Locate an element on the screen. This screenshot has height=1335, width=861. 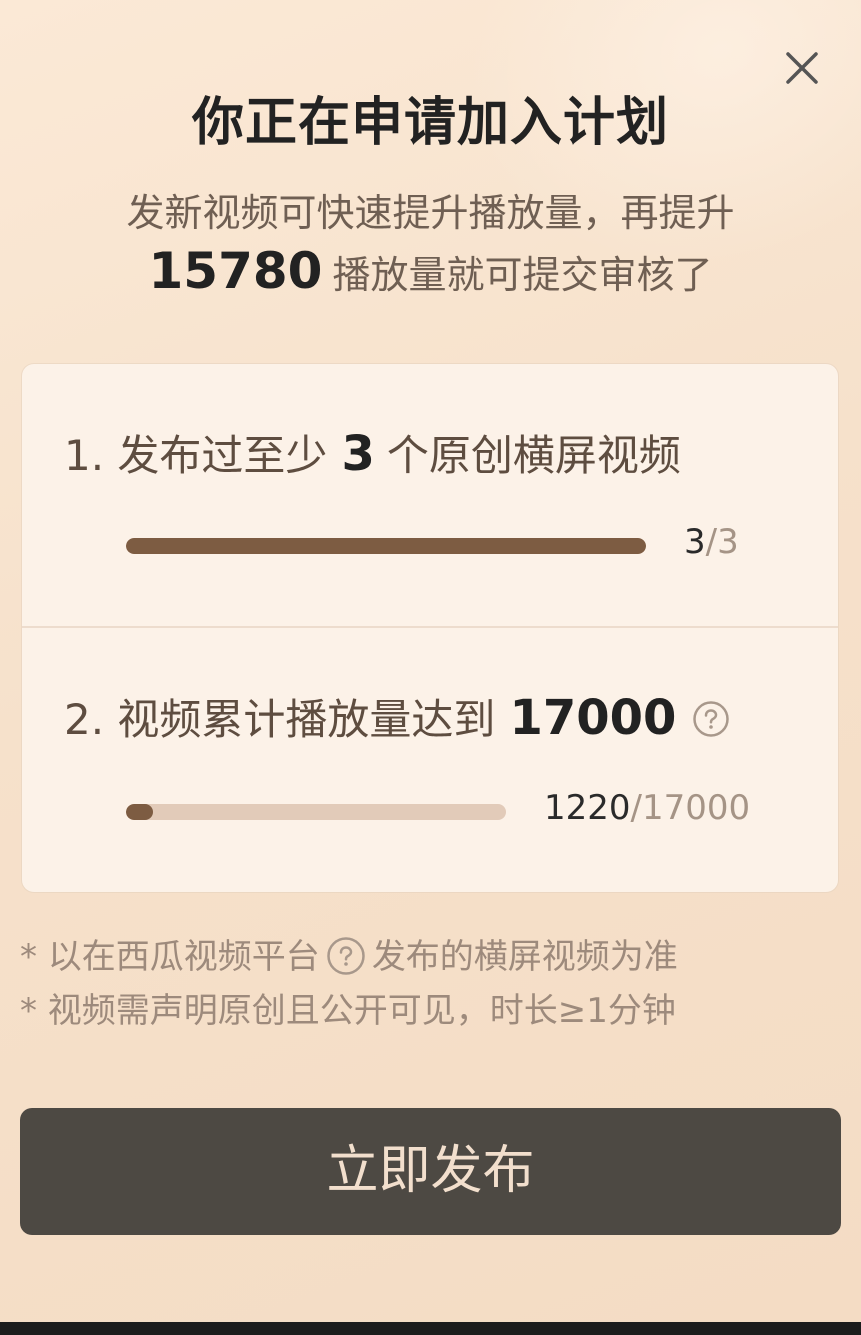
requirement-2-target: 17000 is located at coordinates (593, 718).